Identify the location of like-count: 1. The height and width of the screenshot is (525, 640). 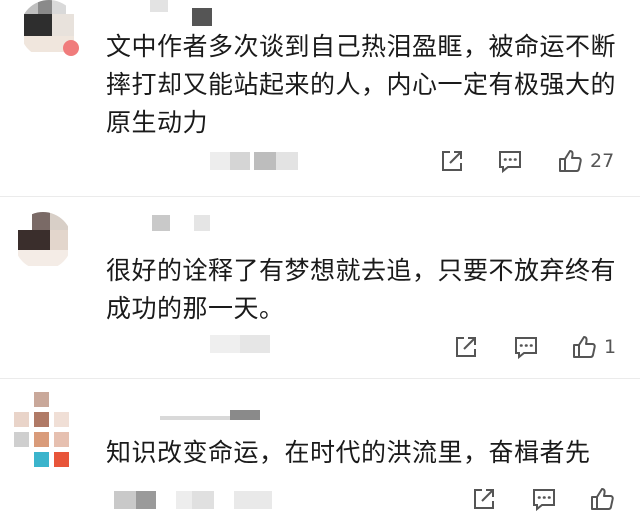
(610, 347).